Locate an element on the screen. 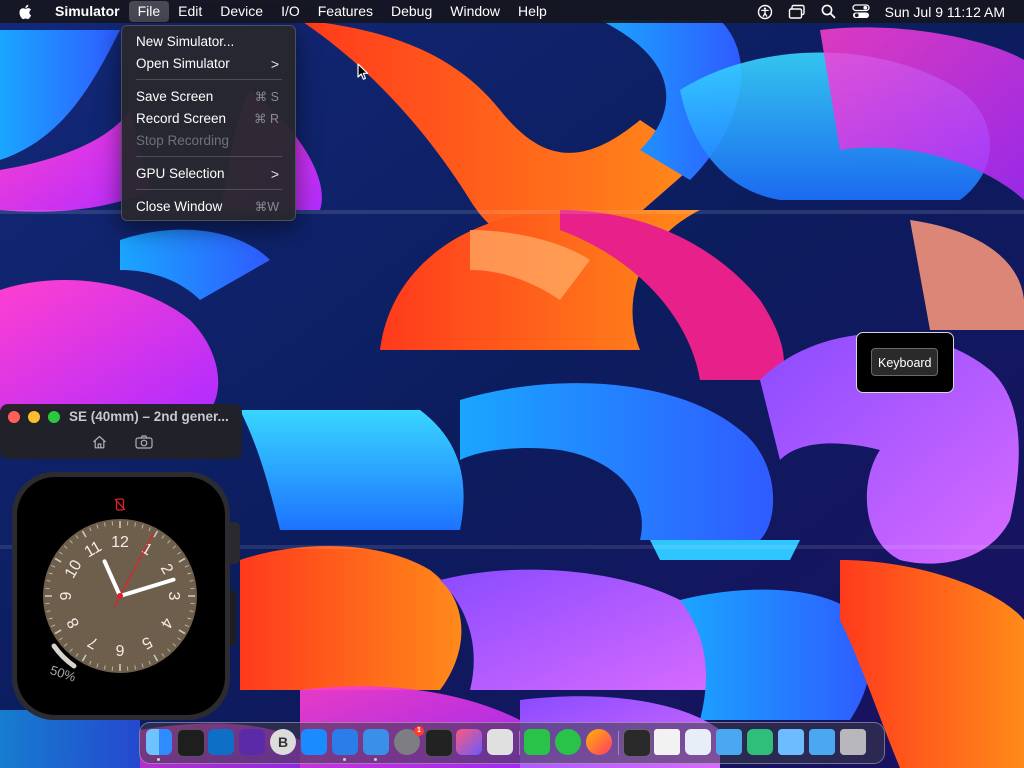 The image size is (1024, 768). search-icon is located at coordinates (829, 11).